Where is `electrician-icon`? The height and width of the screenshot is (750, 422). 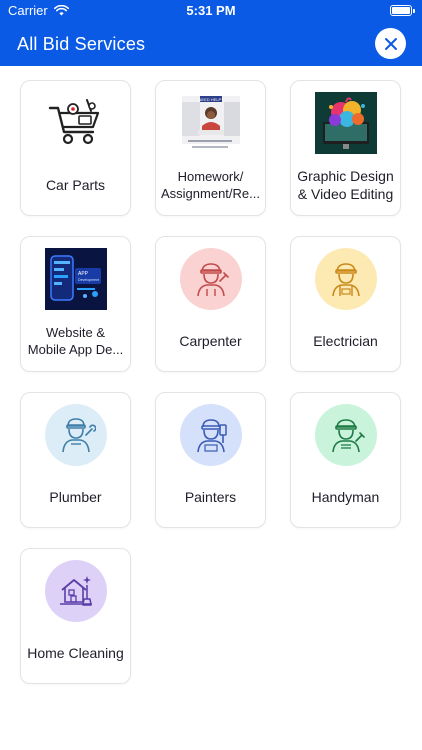 electrician-icon is located at coordinates (345, 279).